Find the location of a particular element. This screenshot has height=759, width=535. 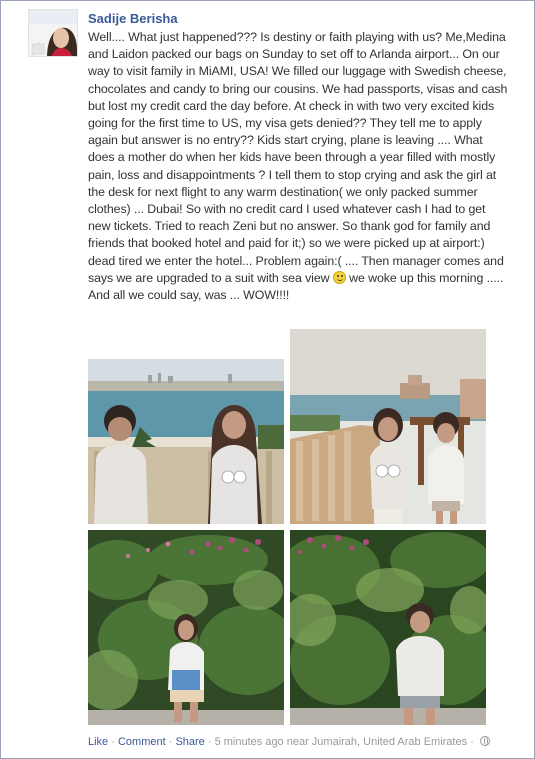

photo-balcony-tower-image is located at coordinates (388, 426).